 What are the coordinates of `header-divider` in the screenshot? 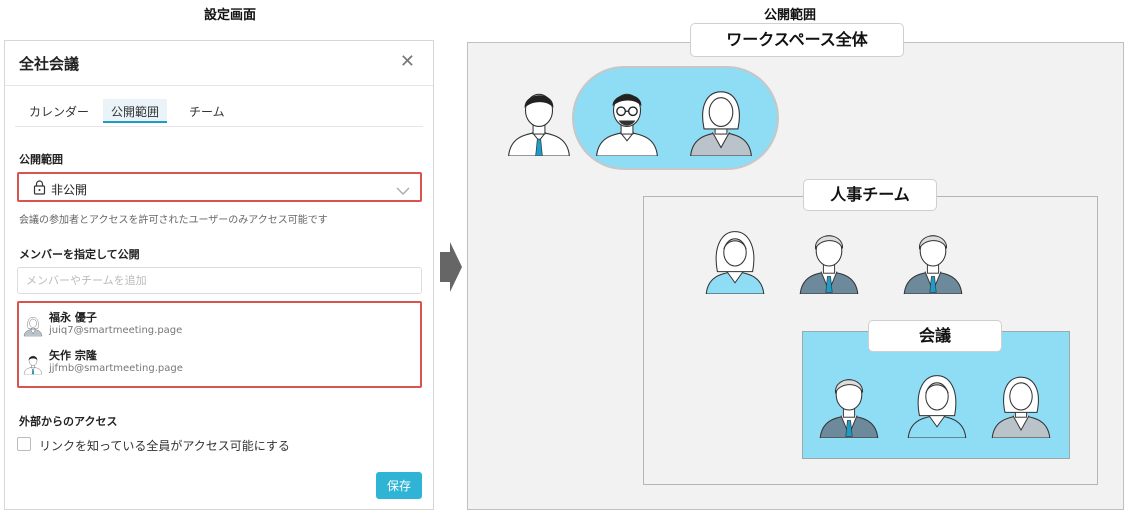 It's located at (219, 85).